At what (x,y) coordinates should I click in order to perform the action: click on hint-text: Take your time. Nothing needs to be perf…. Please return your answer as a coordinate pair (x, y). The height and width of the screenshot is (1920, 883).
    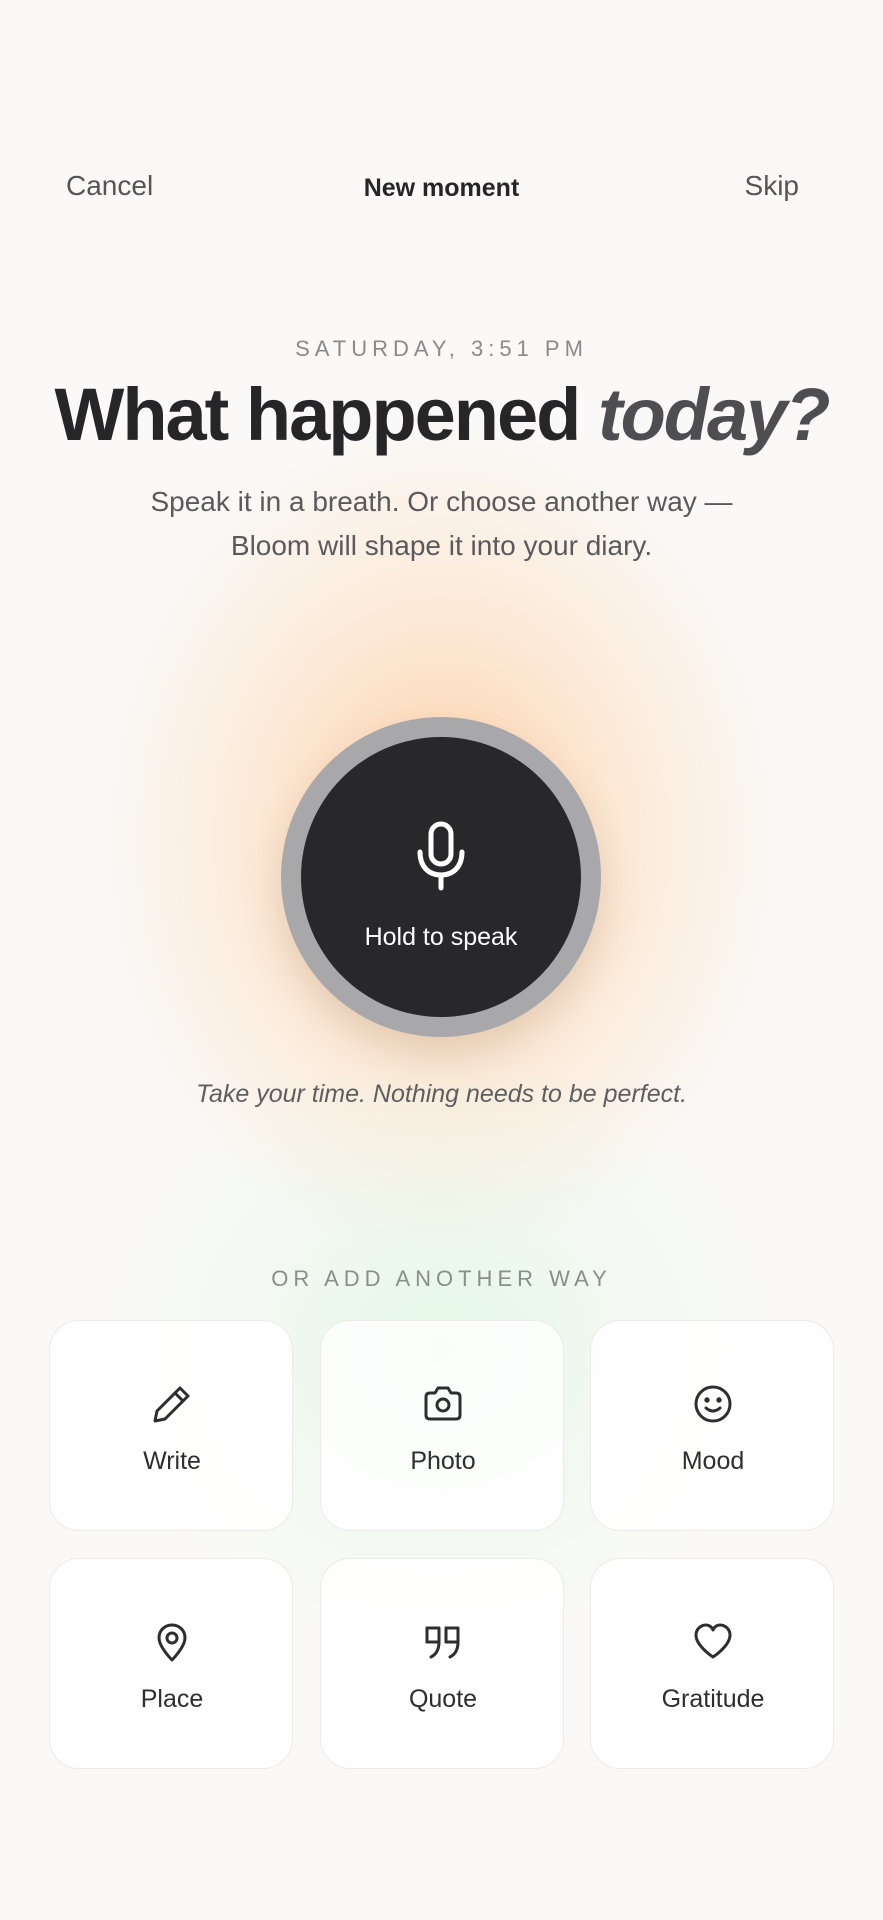
    Looking at the image, I should click on (441, 1094).